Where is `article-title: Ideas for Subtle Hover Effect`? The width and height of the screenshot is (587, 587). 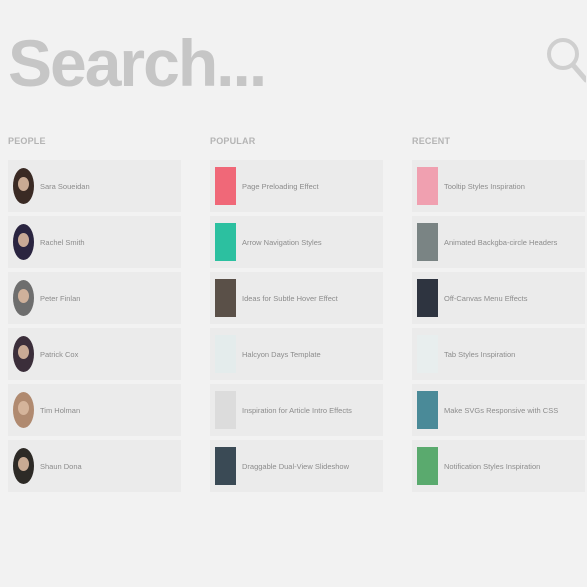 article-title: Ideas for Subtle Hover Effect is located at coordinates (290, 298).